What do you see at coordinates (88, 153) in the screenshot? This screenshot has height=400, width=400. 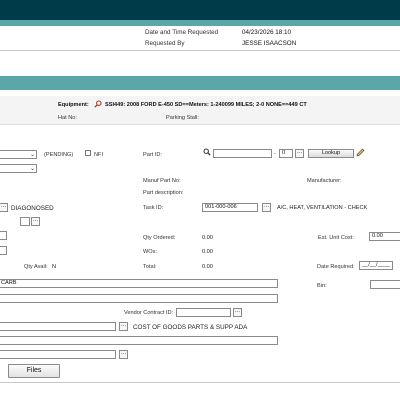 I see `nfi-checkbox` at bounding box center [88, 153].